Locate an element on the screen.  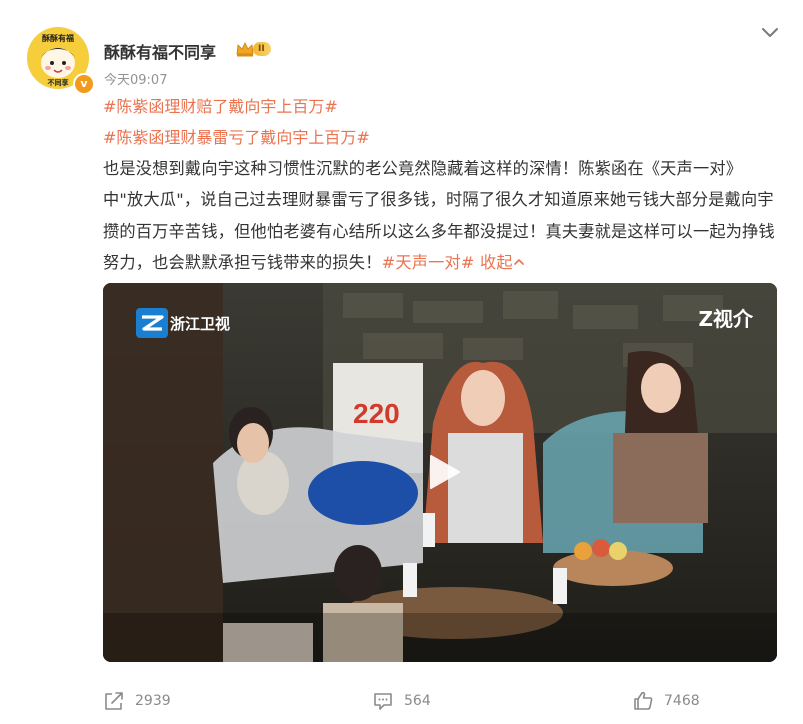
like-count: 7468 is located at coordinates (682, 701).